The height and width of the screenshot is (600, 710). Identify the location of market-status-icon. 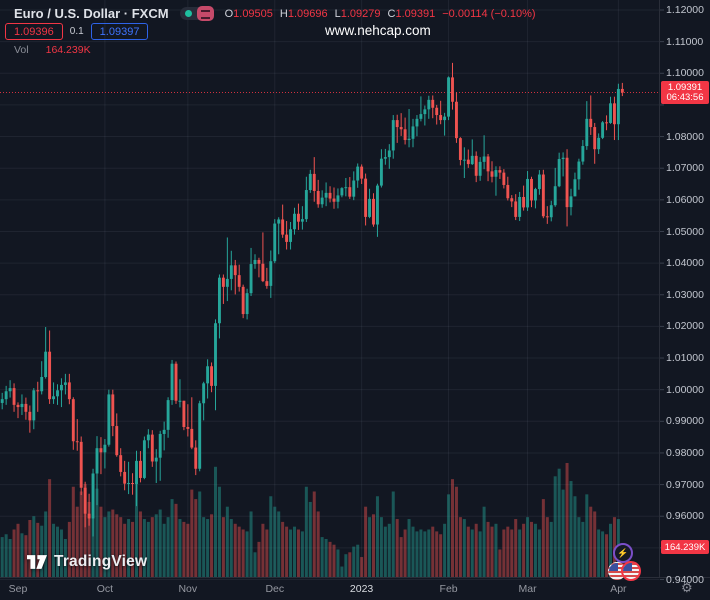
(196, 13).